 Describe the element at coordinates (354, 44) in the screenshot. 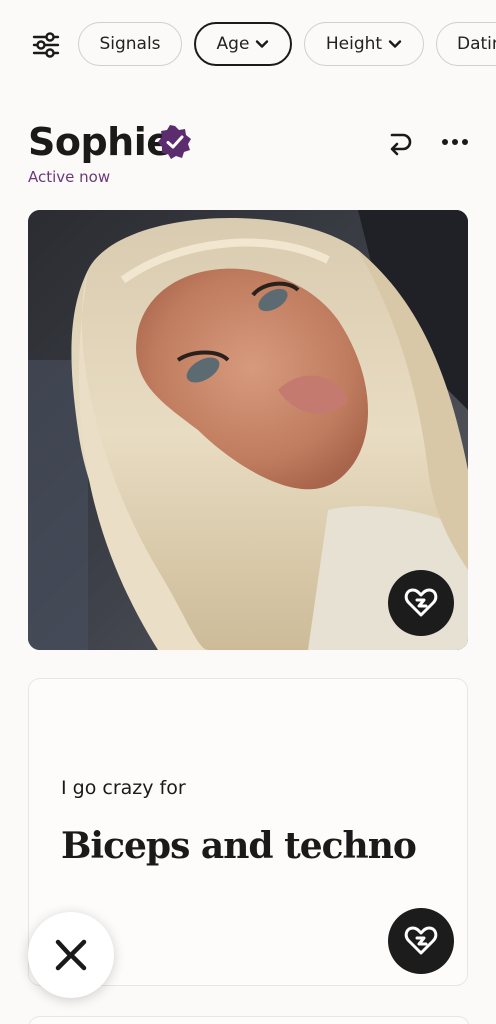

I see `chip-label: Height` at that location.